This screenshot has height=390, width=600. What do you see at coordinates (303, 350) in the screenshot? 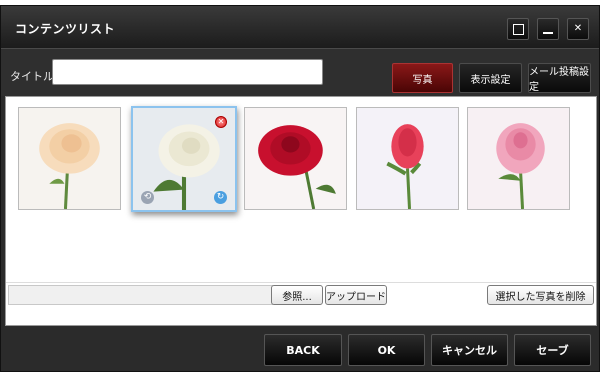
I see `back-button: BACK` at bounding box center [303, 350].